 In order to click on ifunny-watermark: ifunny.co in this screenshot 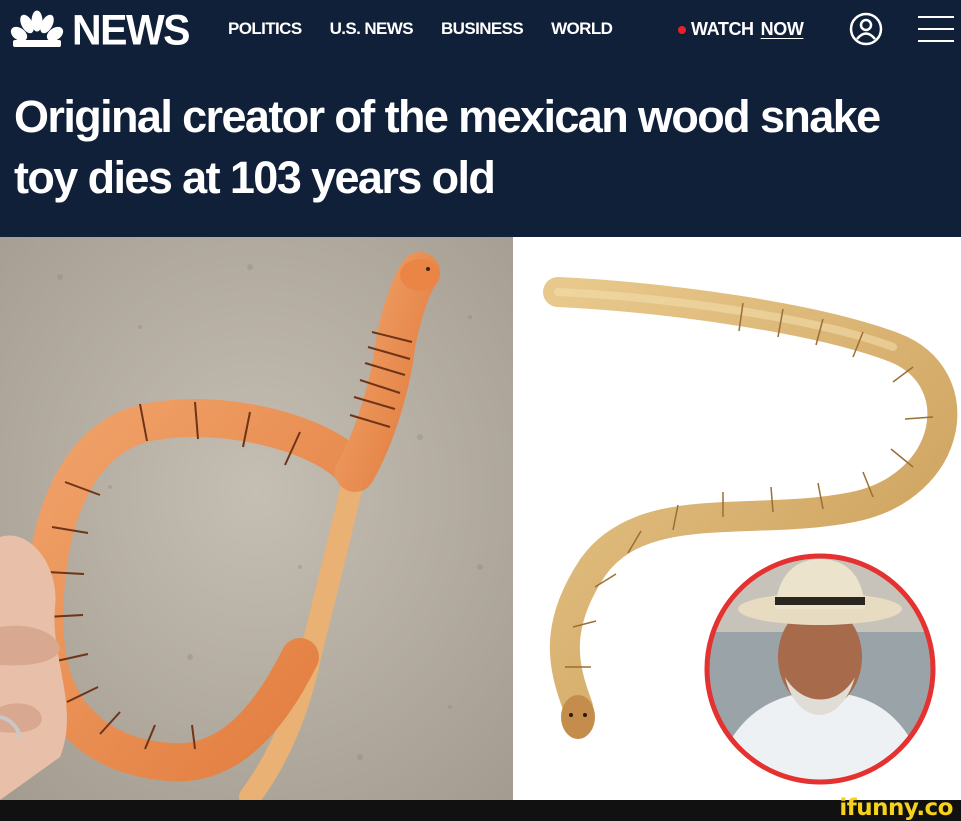, I will do `click(896, 808)`.